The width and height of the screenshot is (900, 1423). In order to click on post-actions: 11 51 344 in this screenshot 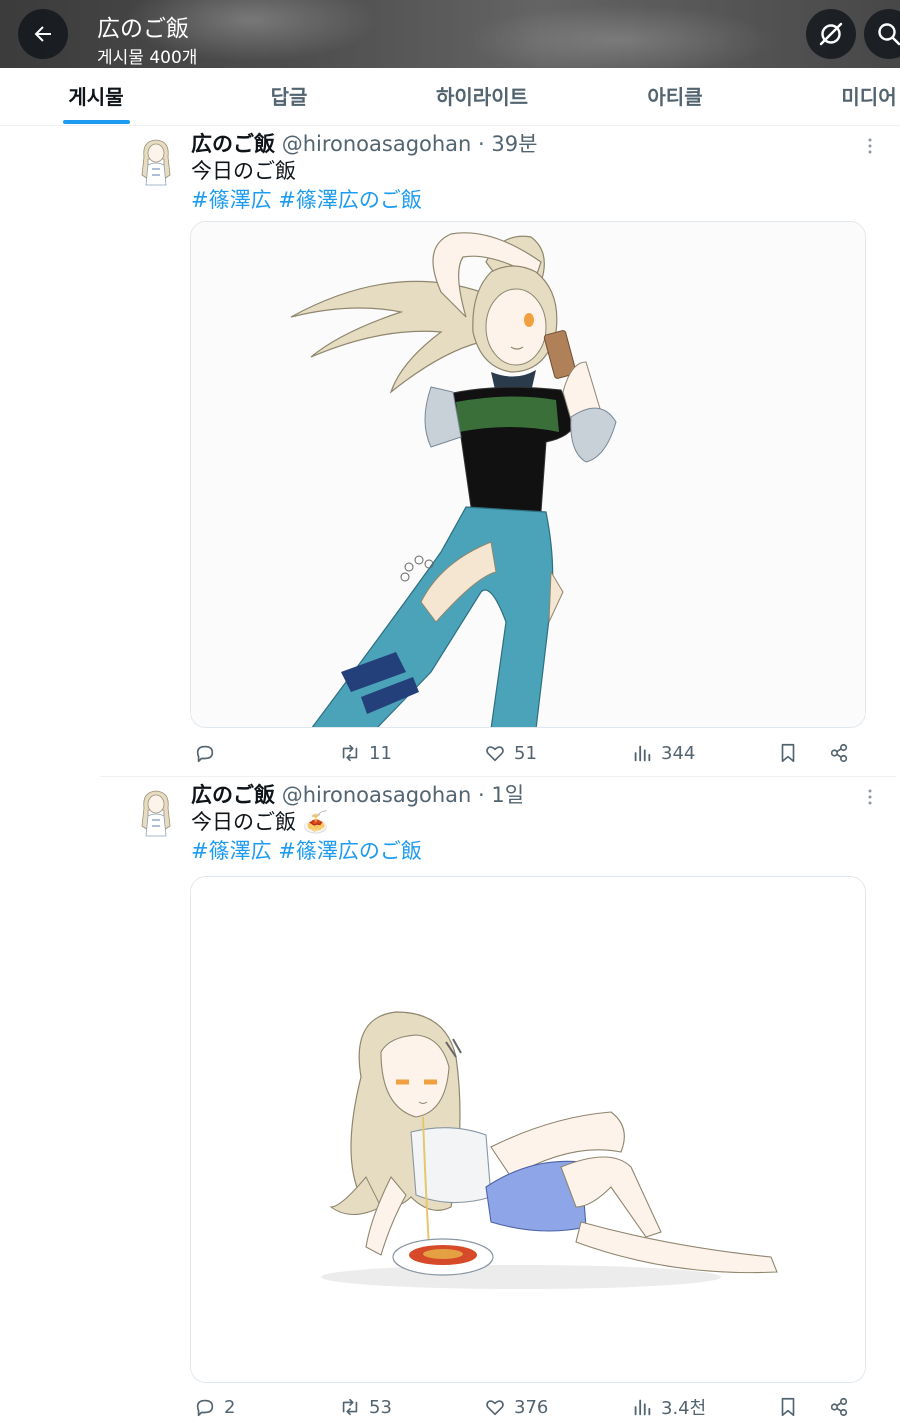, I will do `click(498, 753)`.